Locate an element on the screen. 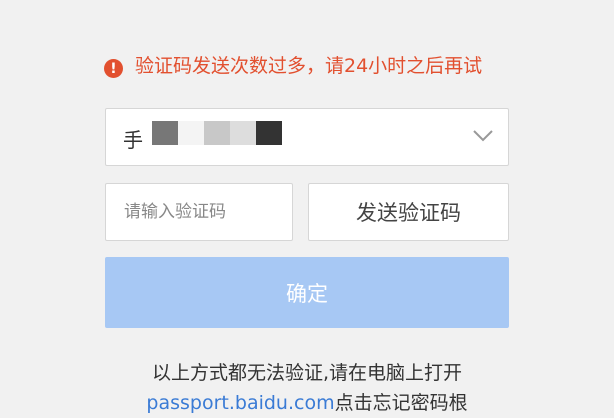 This screenshot has width=614, height=418. masked-phone-digits is located at coordinates (217, 133).